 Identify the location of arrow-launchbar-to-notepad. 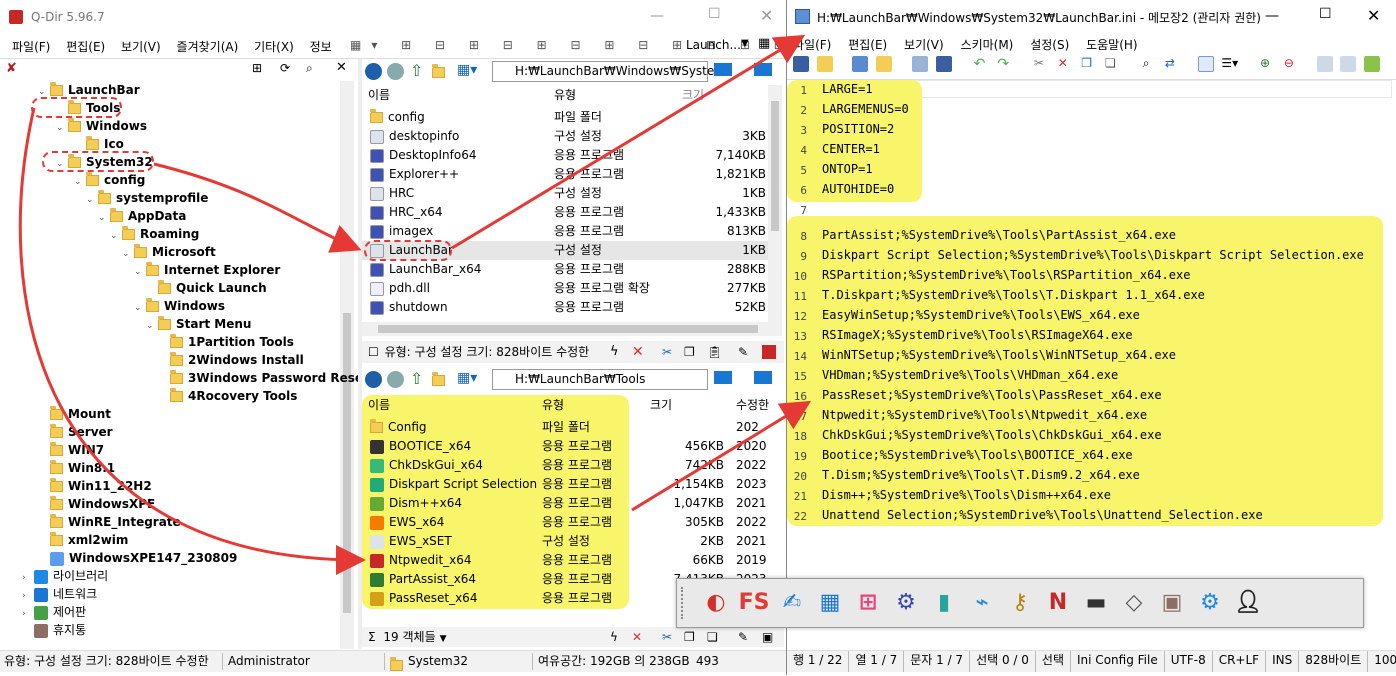
(628, 142).